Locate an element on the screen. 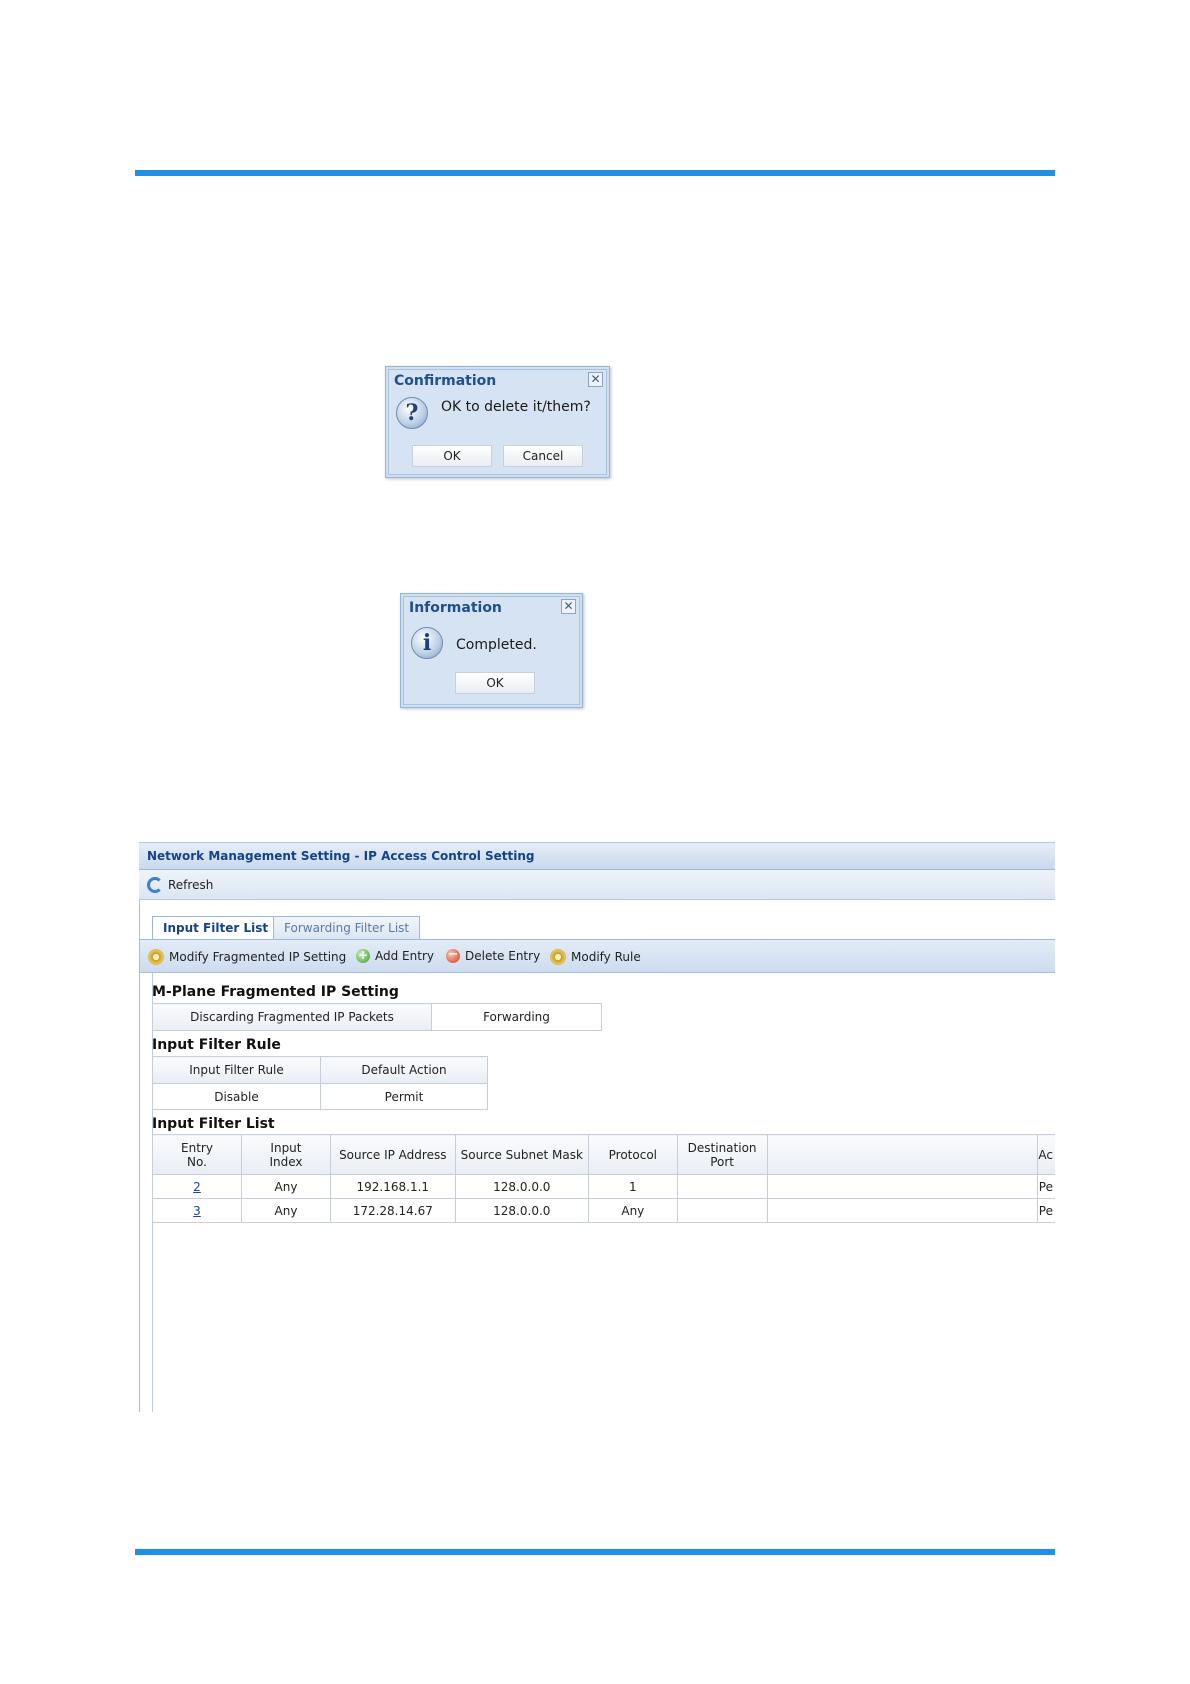 The width and height of the screenshot is (1190, 1684). information-dialog: Information ✕ i Completed. OK is located at coordinates (491, 650).